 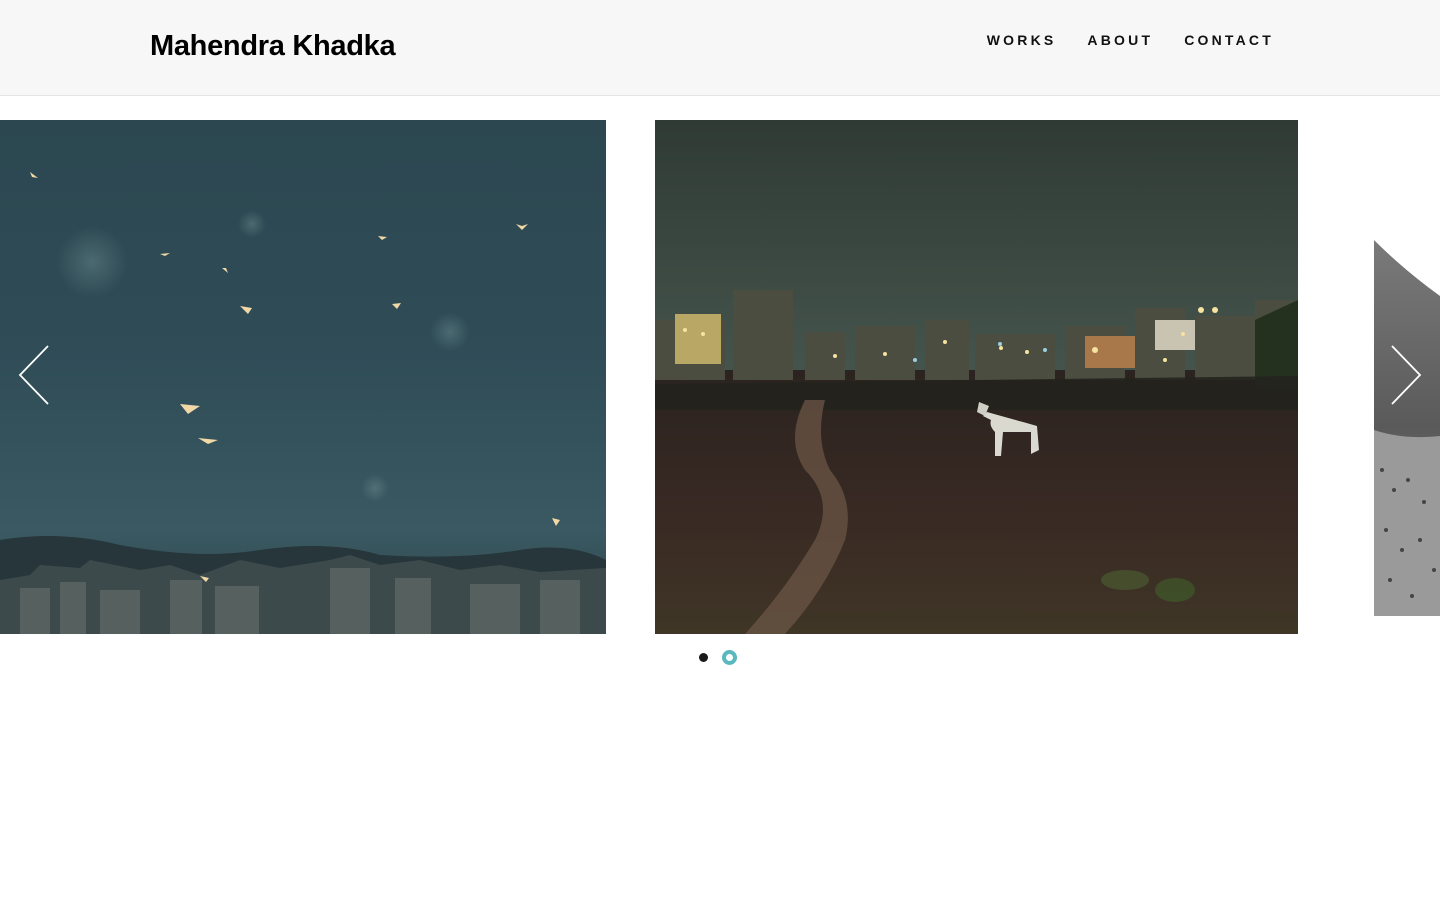 I want to click on nav-contact: CONTACT, so click(x=1229, y=40).